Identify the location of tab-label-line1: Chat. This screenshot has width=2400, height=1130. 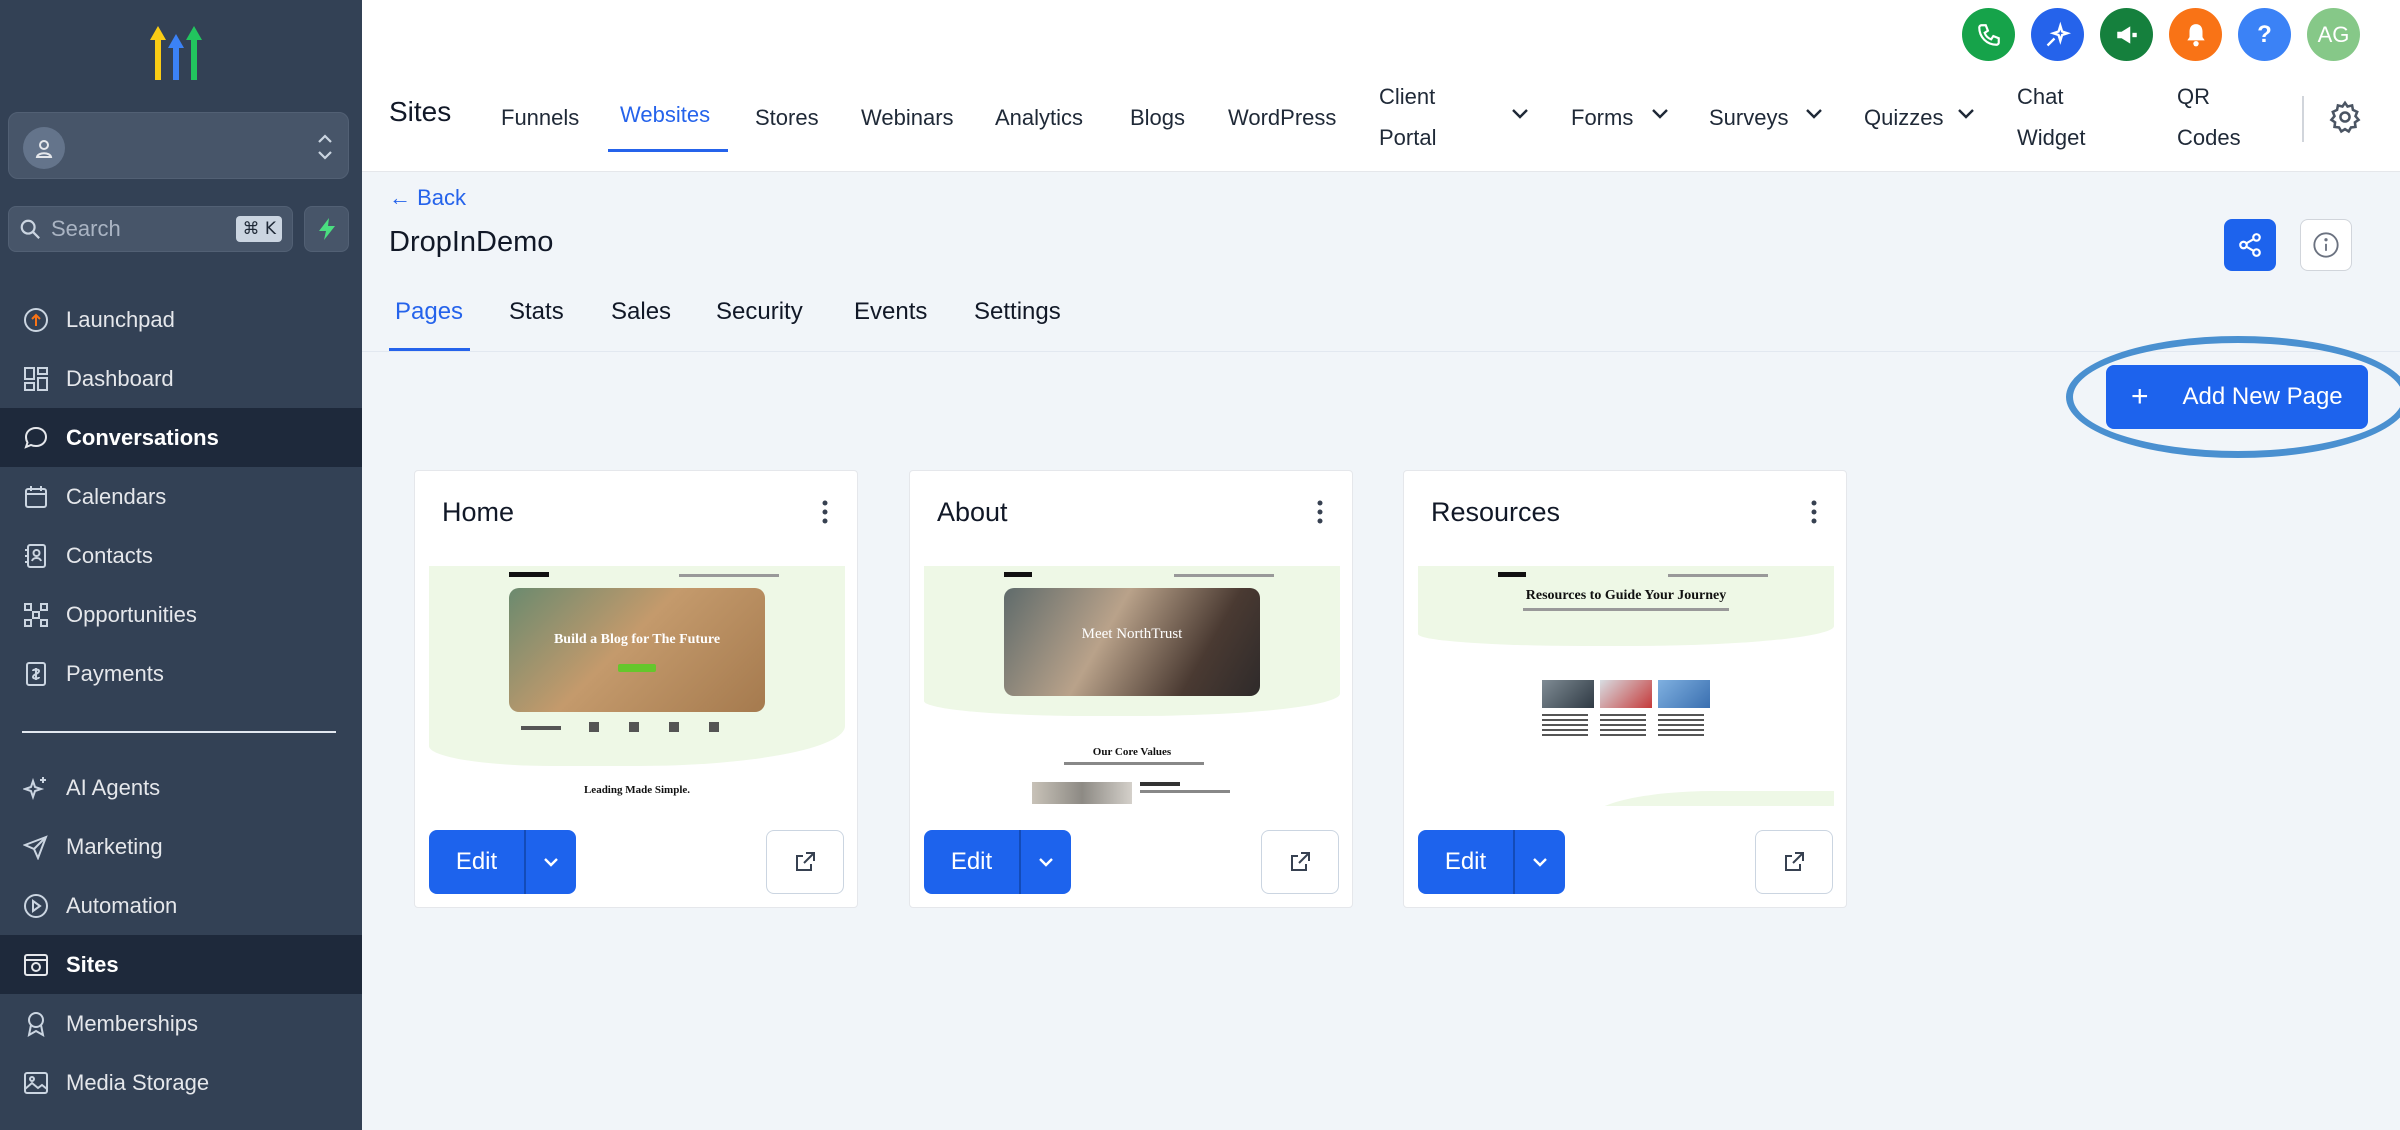
(2040, 96).